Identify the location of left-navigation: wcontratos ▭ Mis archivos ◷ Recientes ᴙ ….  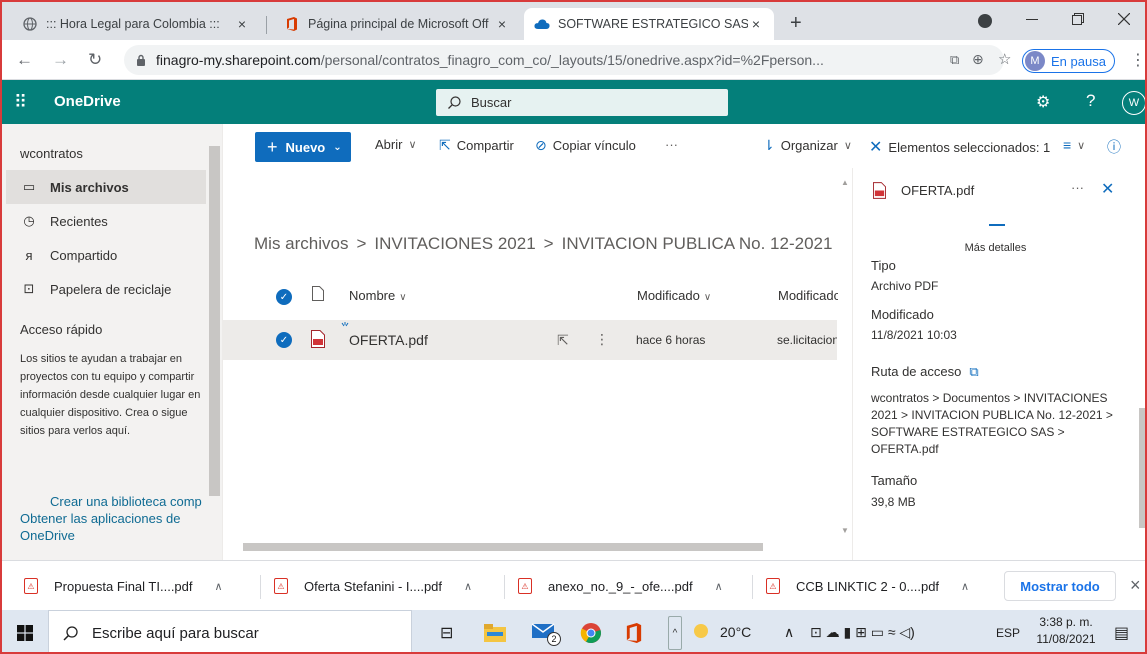
(112, 342).